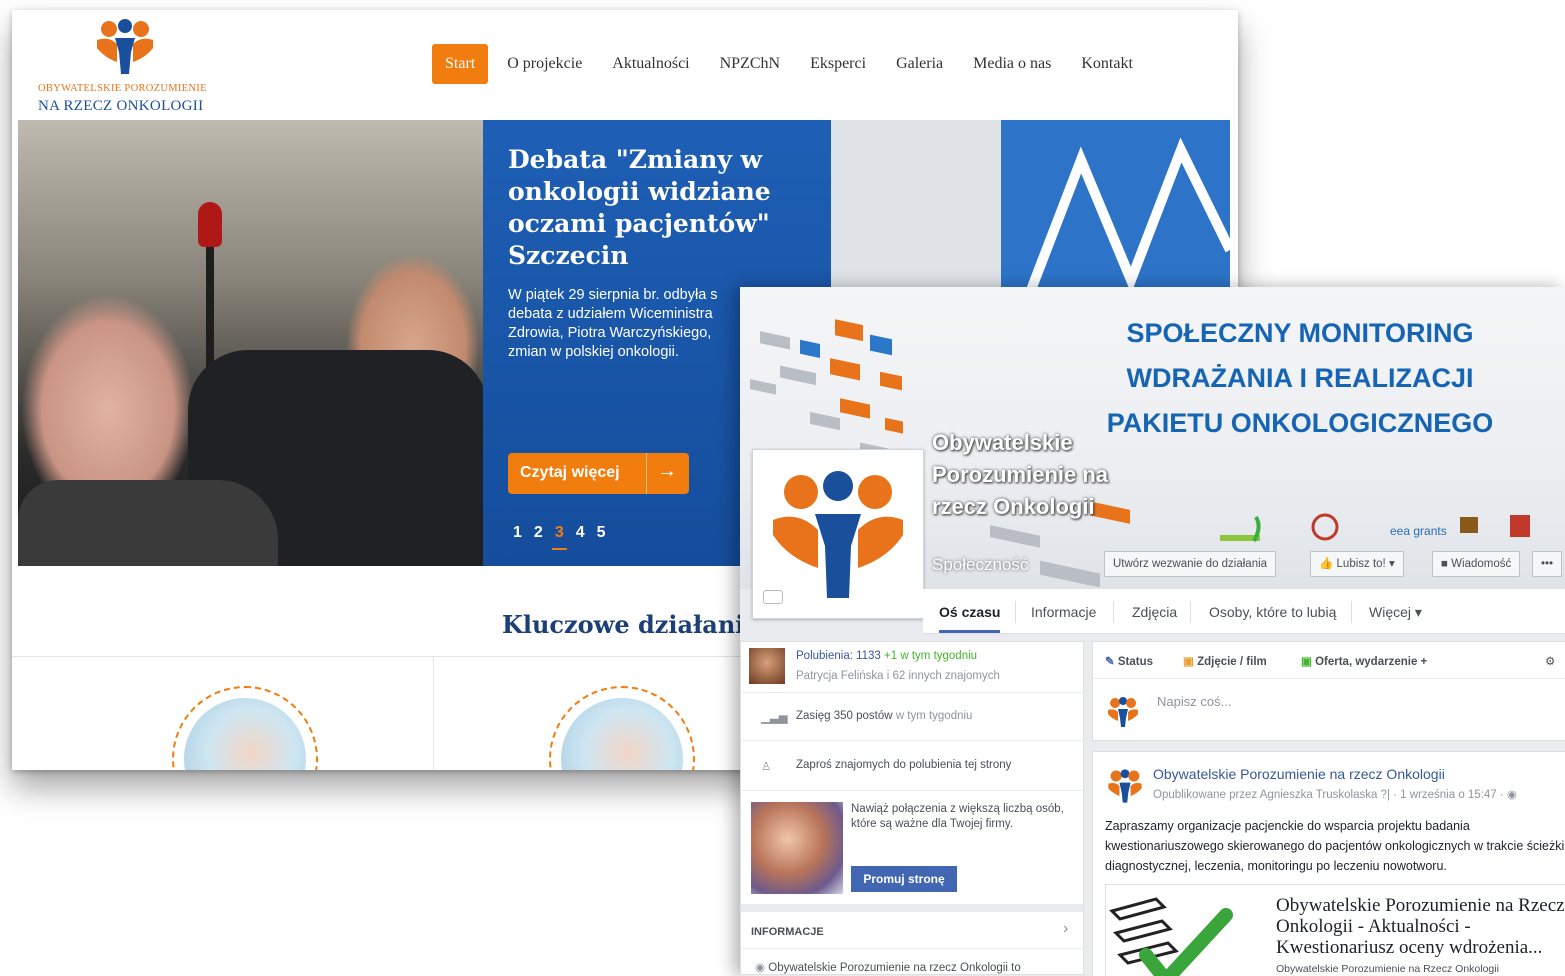 Image resolution: width=1565 pixels, height=976 pixels. Describe the element at coordinates (912, 908) in the screenshot. I see `section-gap` at that location.